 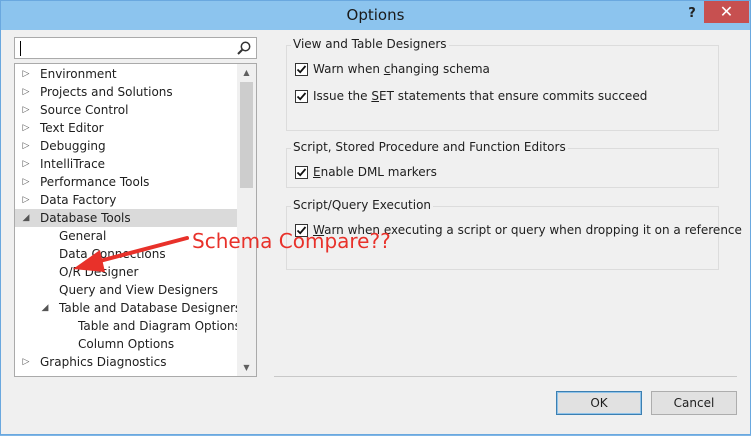 I want to click on annotation-text: Schema Compare??, so click(x=291, y=241).